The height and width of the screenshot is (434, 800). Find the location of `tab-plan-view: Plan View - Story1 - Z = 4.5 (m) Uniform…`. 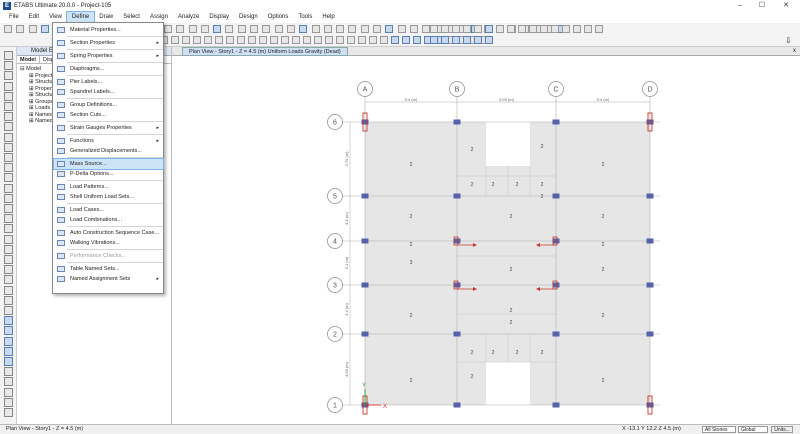

tab-plan-view: Plan View - Story1 - Z = 4.5 (m) Uniform… is located at coordinates (265, 51).